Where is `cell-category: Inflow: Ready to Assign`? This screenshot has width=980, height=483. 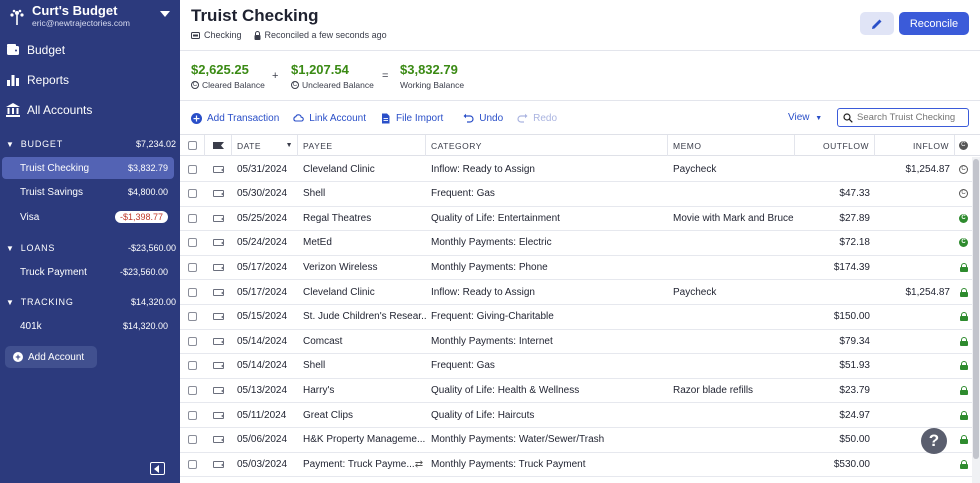
cell-category: Inflow: Ready to Assign is located at coordinates (547, 169).